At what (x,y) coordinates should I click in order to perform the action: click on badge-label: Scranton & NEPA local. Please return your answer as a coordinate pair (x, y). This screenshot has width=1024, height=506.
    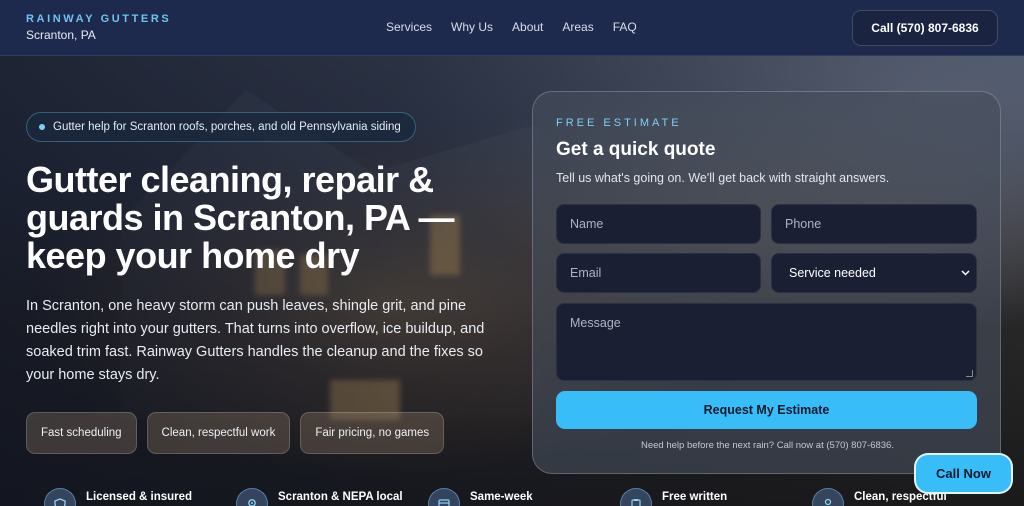
    Looking at the image, I should click on (340, 497).